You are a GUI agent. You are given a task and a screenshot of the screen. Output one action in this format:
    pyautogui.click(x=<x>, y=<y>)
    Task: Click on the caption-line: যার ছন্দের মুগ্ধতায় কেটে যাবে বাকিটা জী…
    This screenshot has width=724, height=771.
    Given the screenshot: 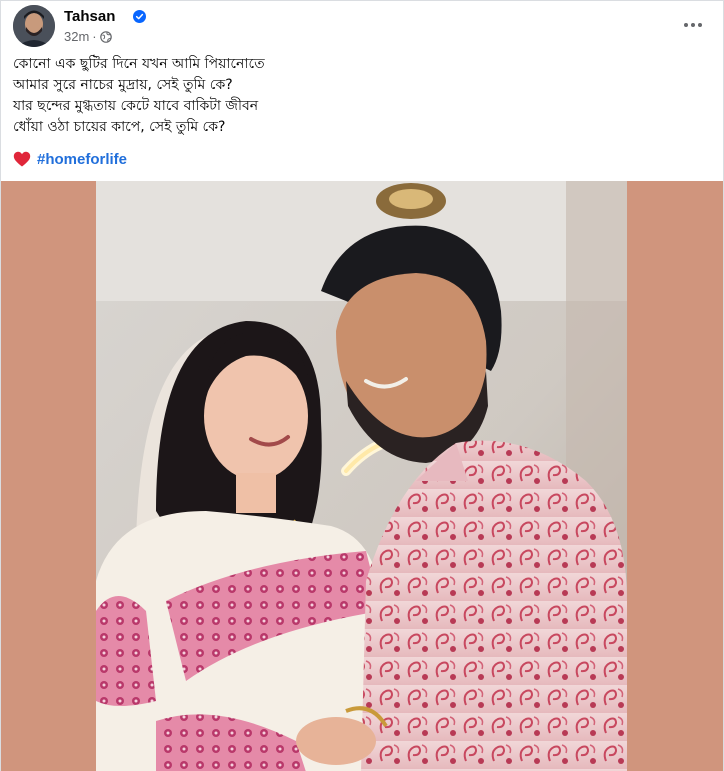 What is the action you would take?
    pyautogui.click(x=136, y=106)
    